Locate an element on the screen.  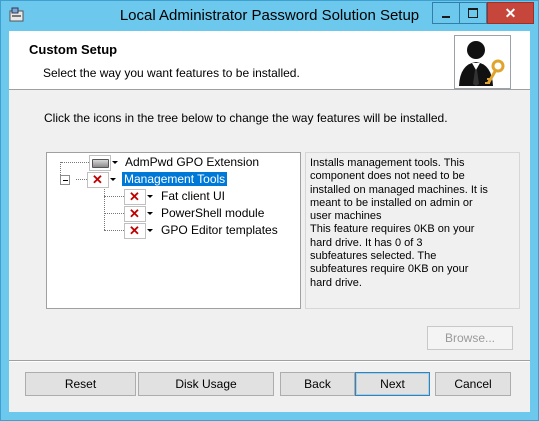
description-line: component does not need to be is located at coordinates (387, 176).